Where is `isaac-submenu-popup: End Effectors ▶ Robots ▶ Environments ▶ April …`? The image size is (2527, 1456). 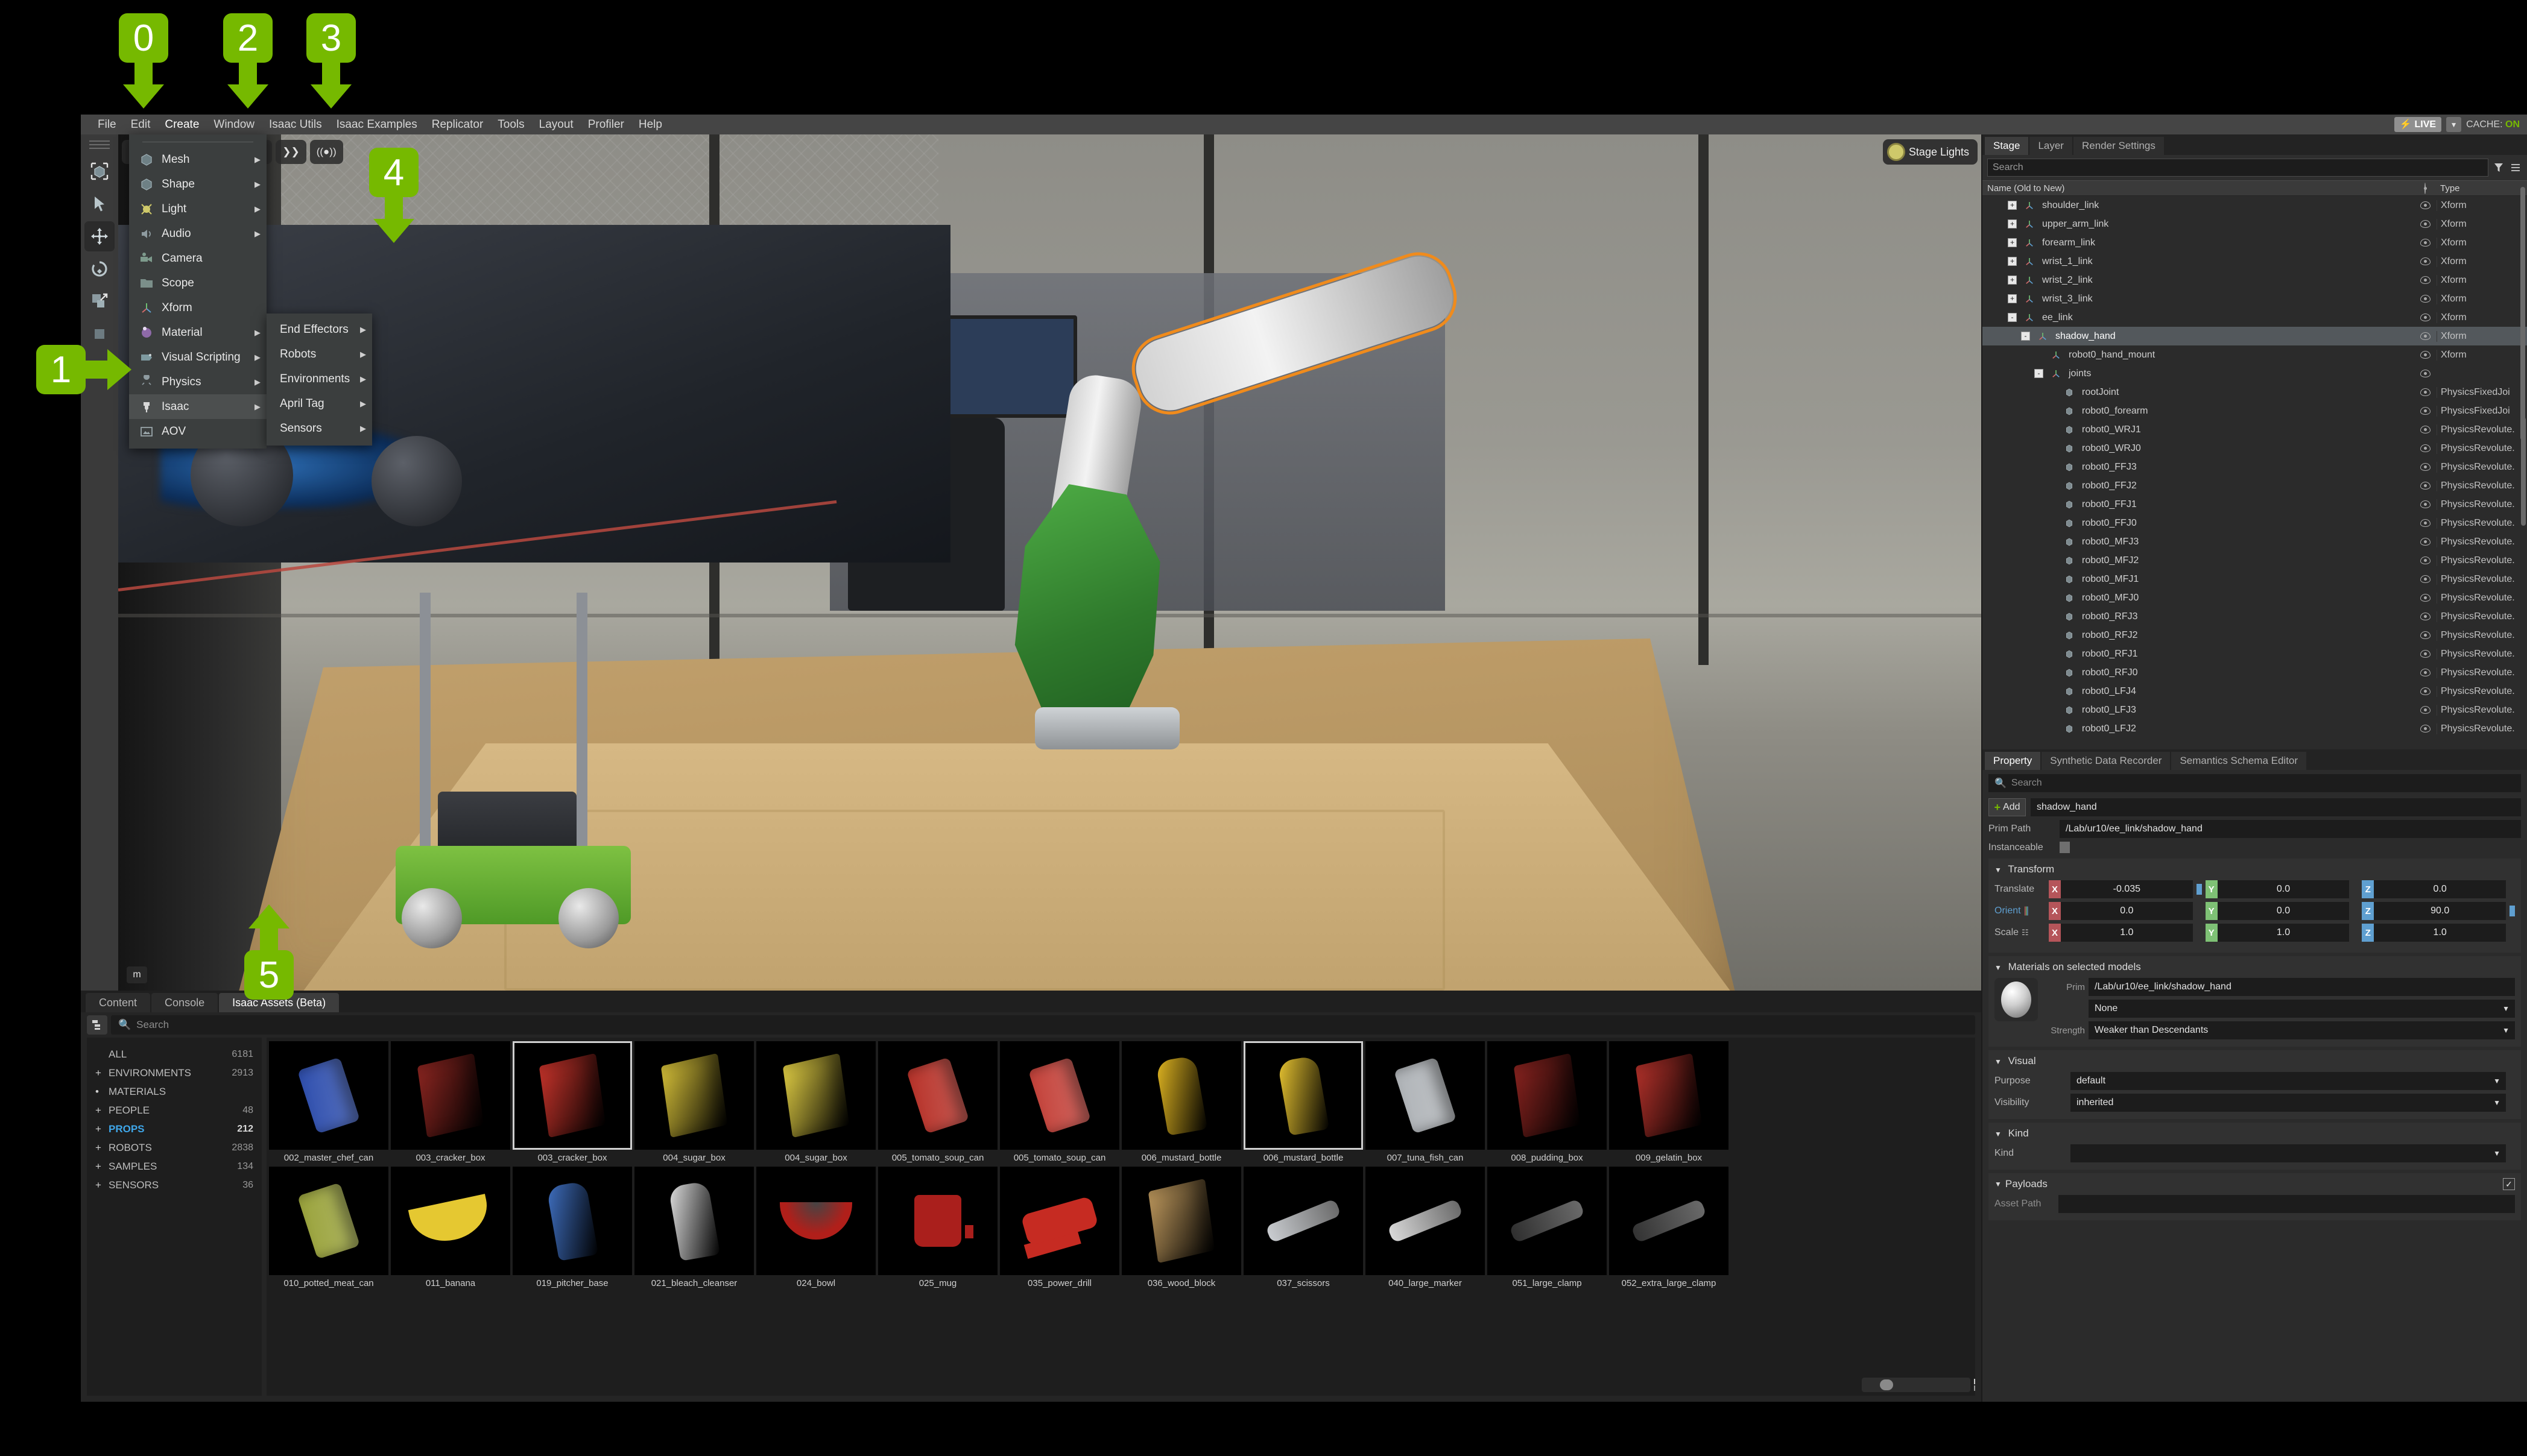 isaac-submenu-popup: End Effectors ▶ Robots ▶ Environments ▶ April … is located at coordinates (319, 380).